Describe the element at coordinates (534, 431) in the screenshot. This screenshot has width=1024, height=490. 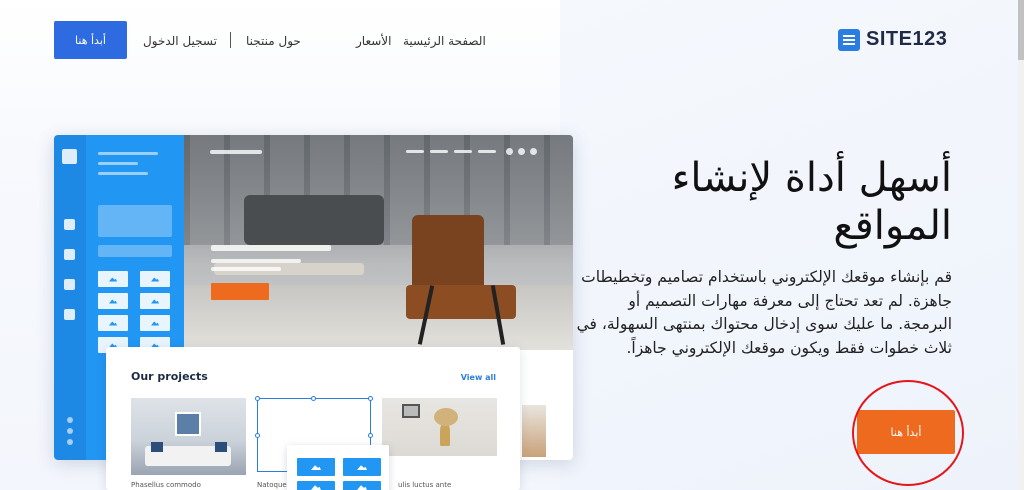
I see `mockup-side-thumb` at that location.